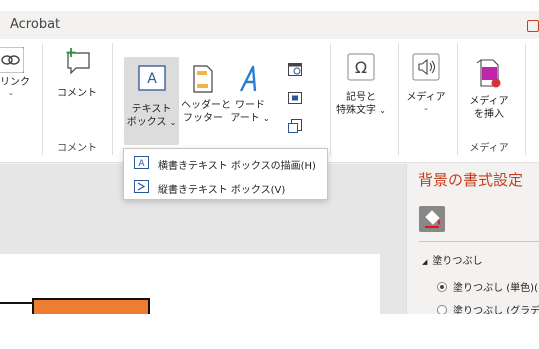 The height and width of the screenshot is (349, 539). I want to click on wordart-label-line1: ワード, so click(250, 105).